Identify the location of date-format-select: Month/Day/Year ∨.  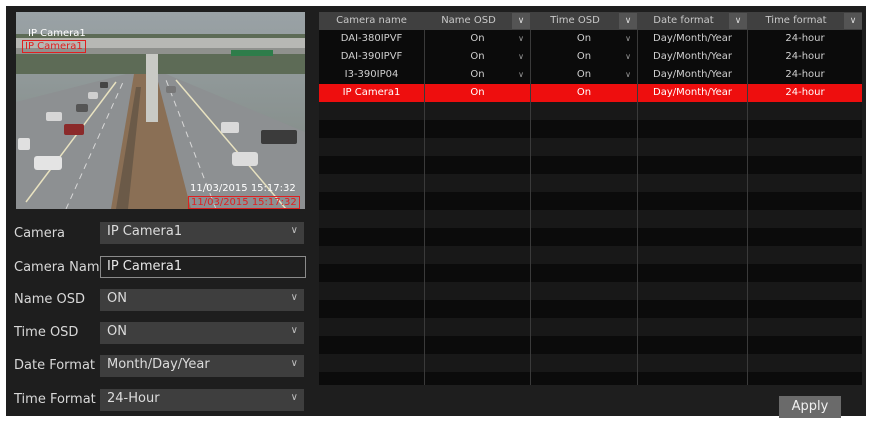
(202, 366).